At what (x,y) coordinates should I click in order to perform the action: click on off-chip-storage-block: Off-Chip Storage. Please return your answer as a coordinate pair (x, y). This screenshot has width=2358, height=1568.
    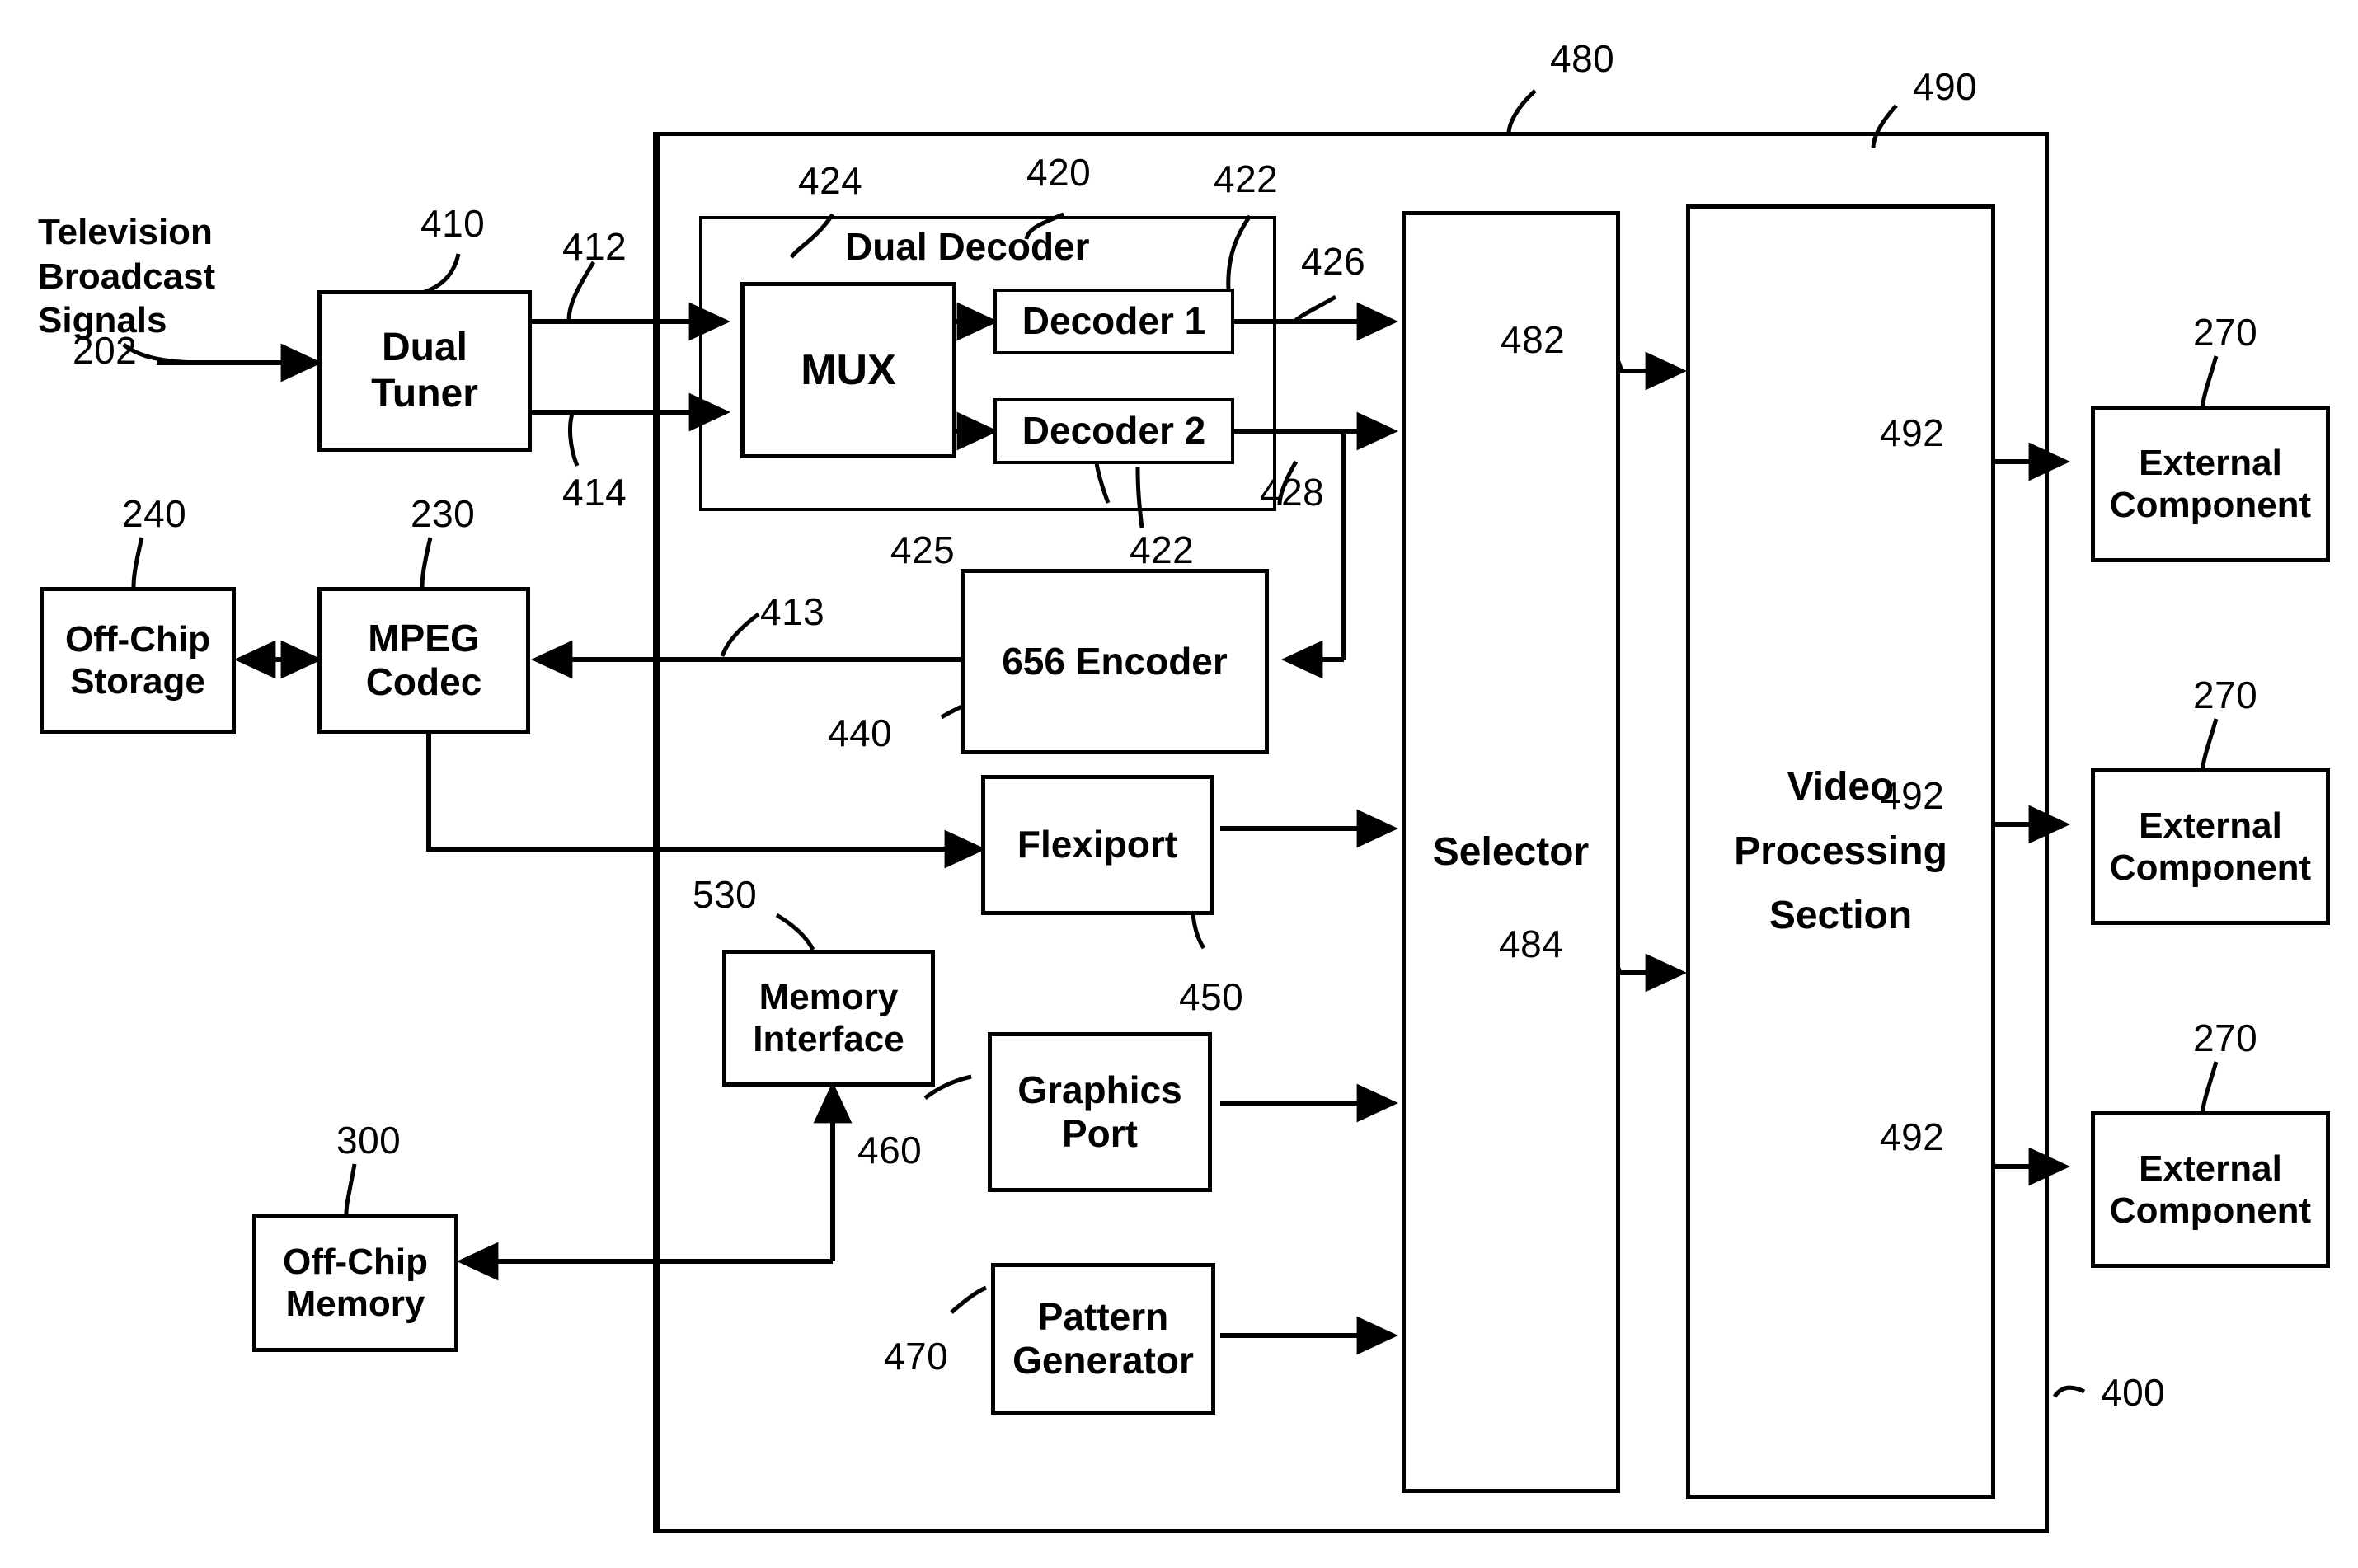
    Looking at the image, I should click on (138, 660).